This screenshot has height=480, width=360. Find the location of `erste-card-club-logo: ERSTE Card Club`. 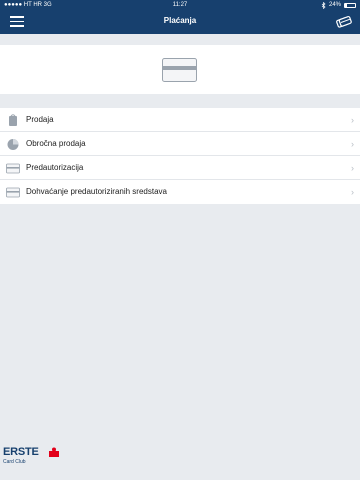

erste-card-club-logo: ERSTE Card Club is located at coordinates (33, 460).